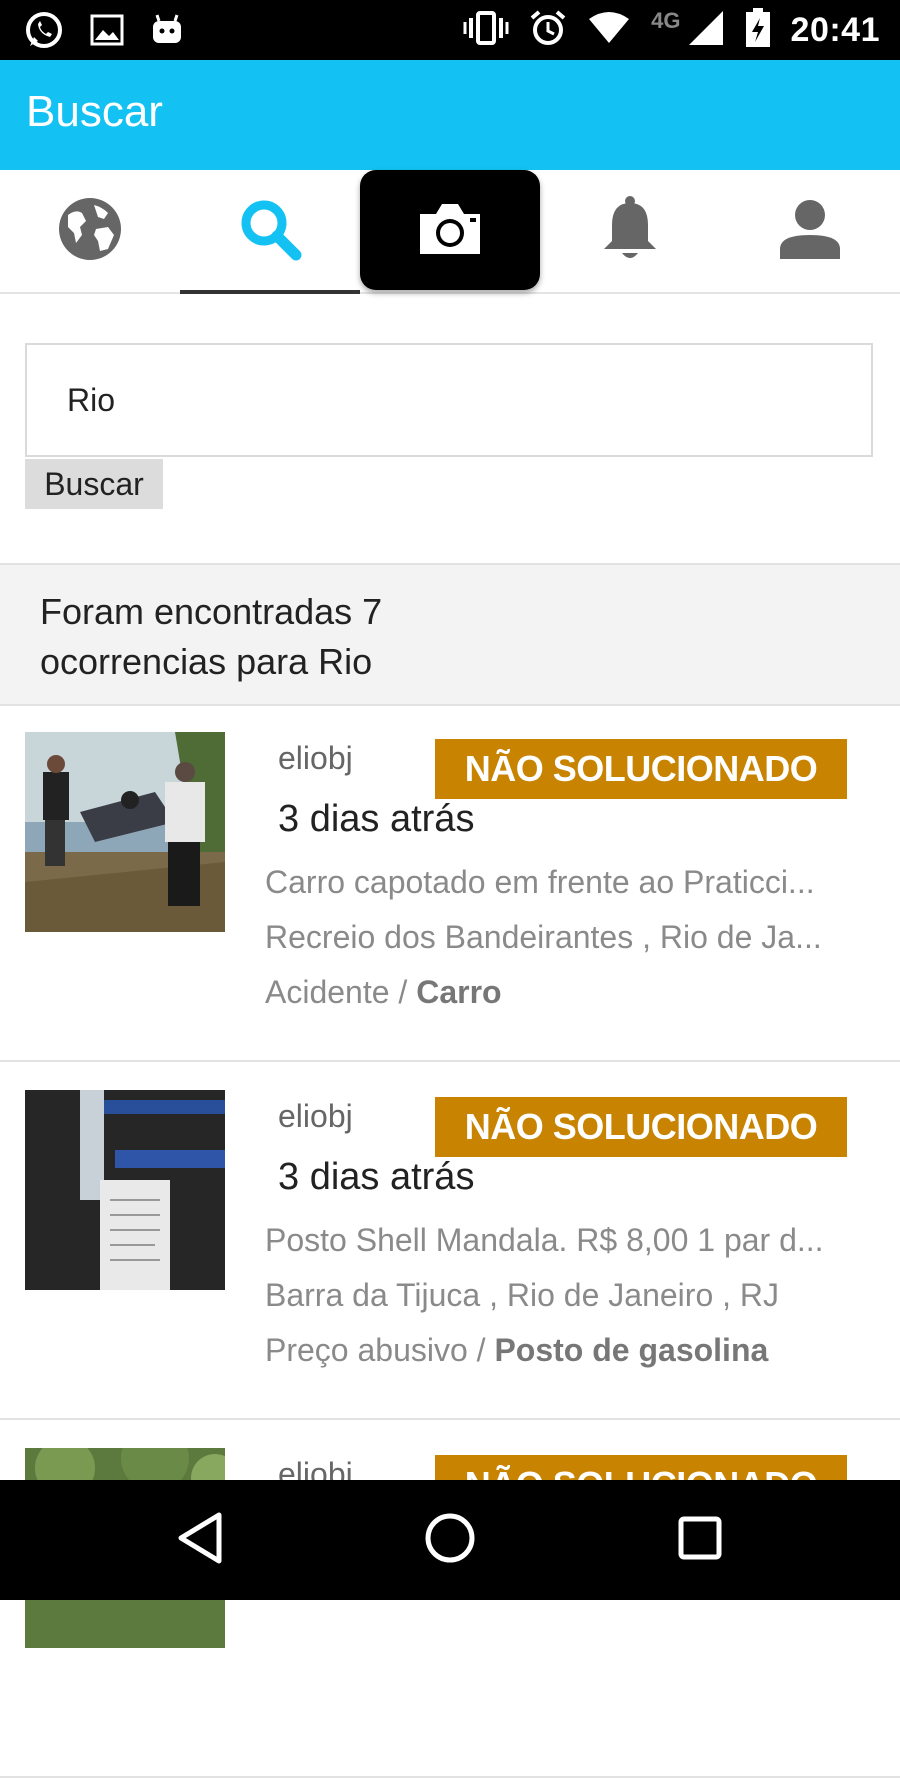 This screenshot has width=900, height=1778. I want to click on wifi-icon, so click(609, 30).